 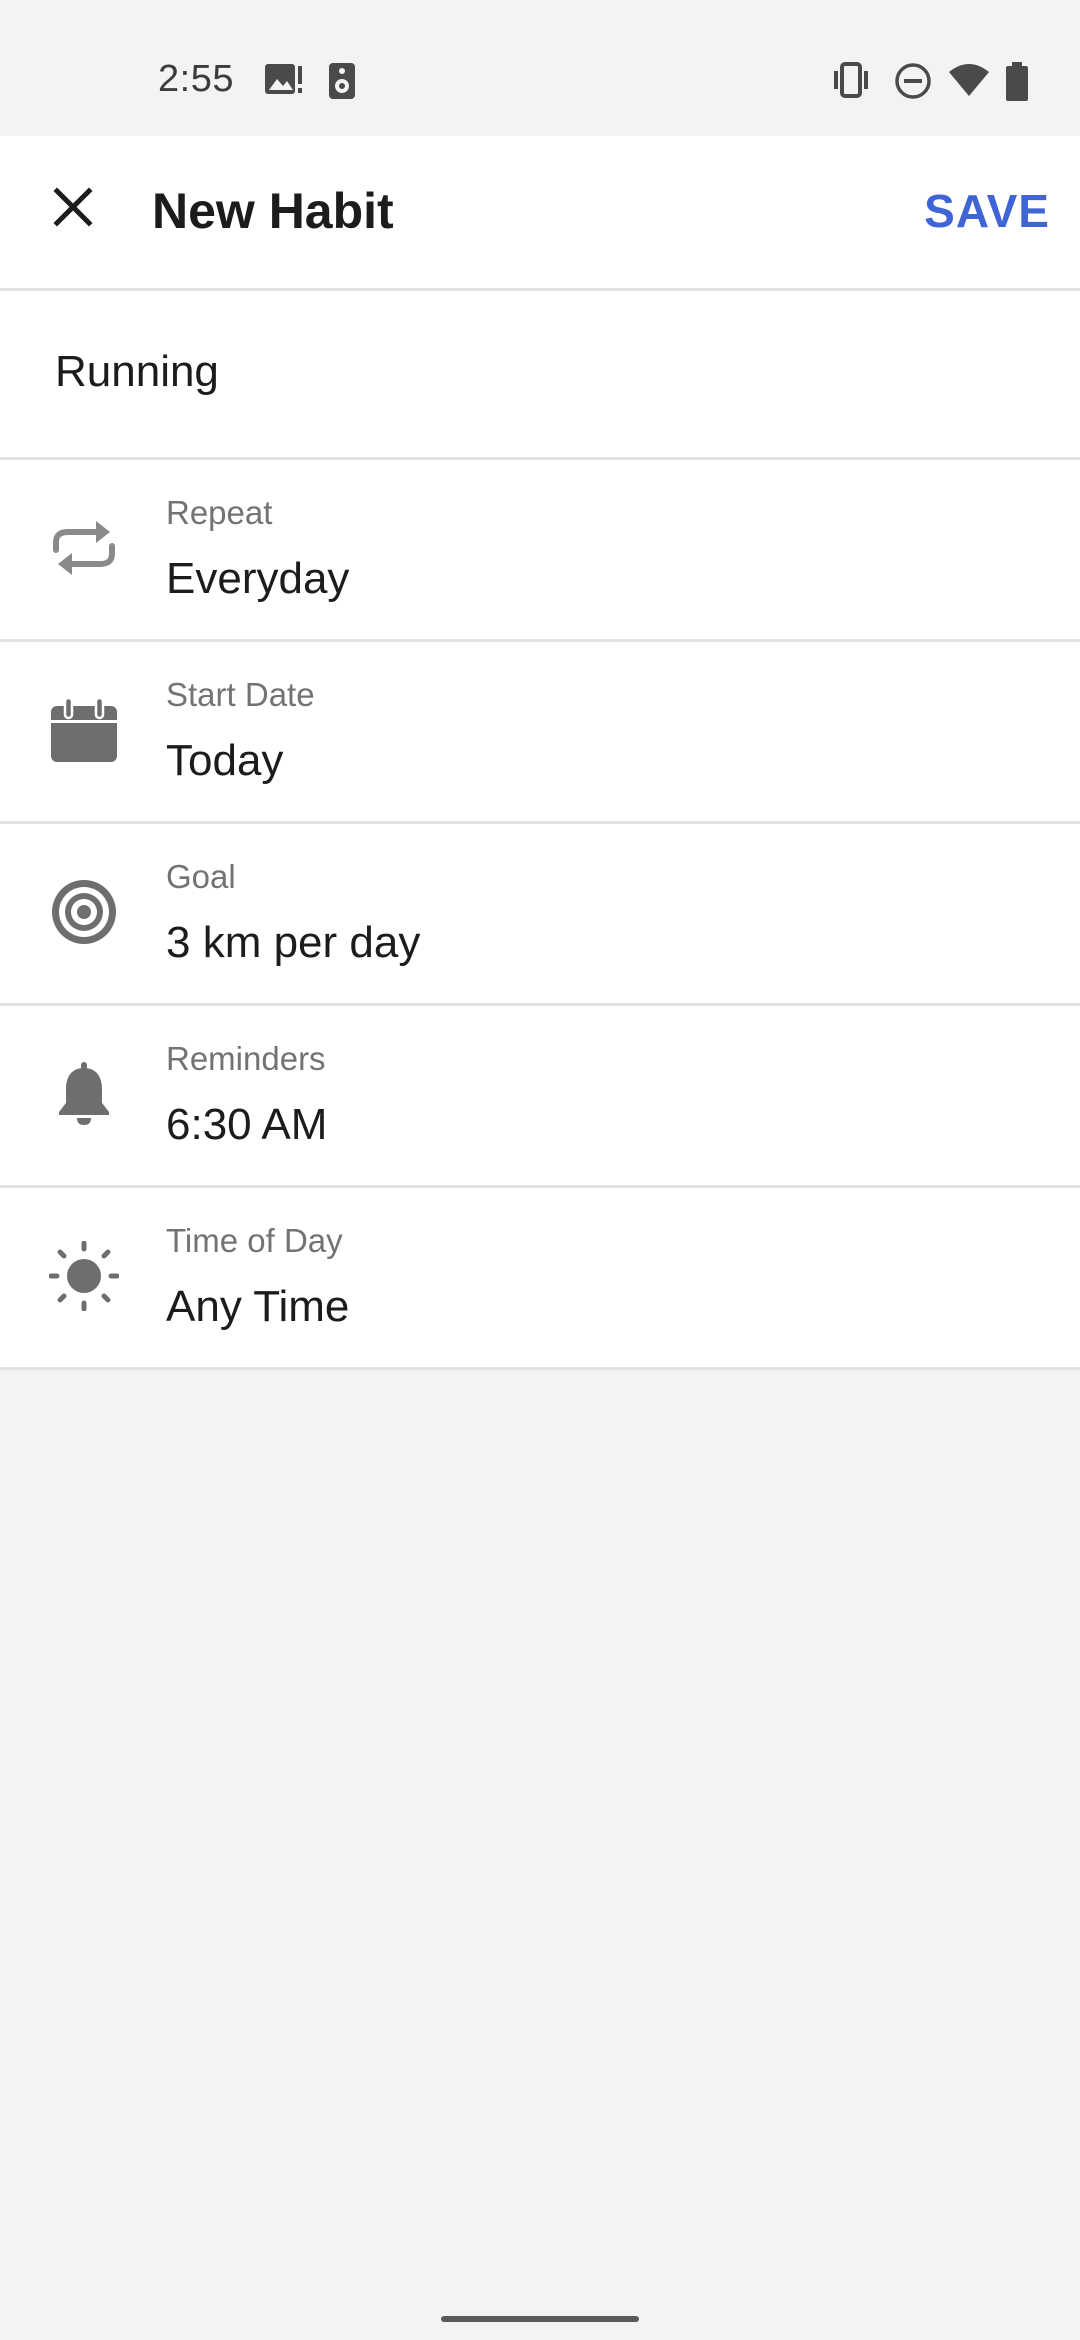 I want to click on status-time: 2:55, so click(x=196, y=79).